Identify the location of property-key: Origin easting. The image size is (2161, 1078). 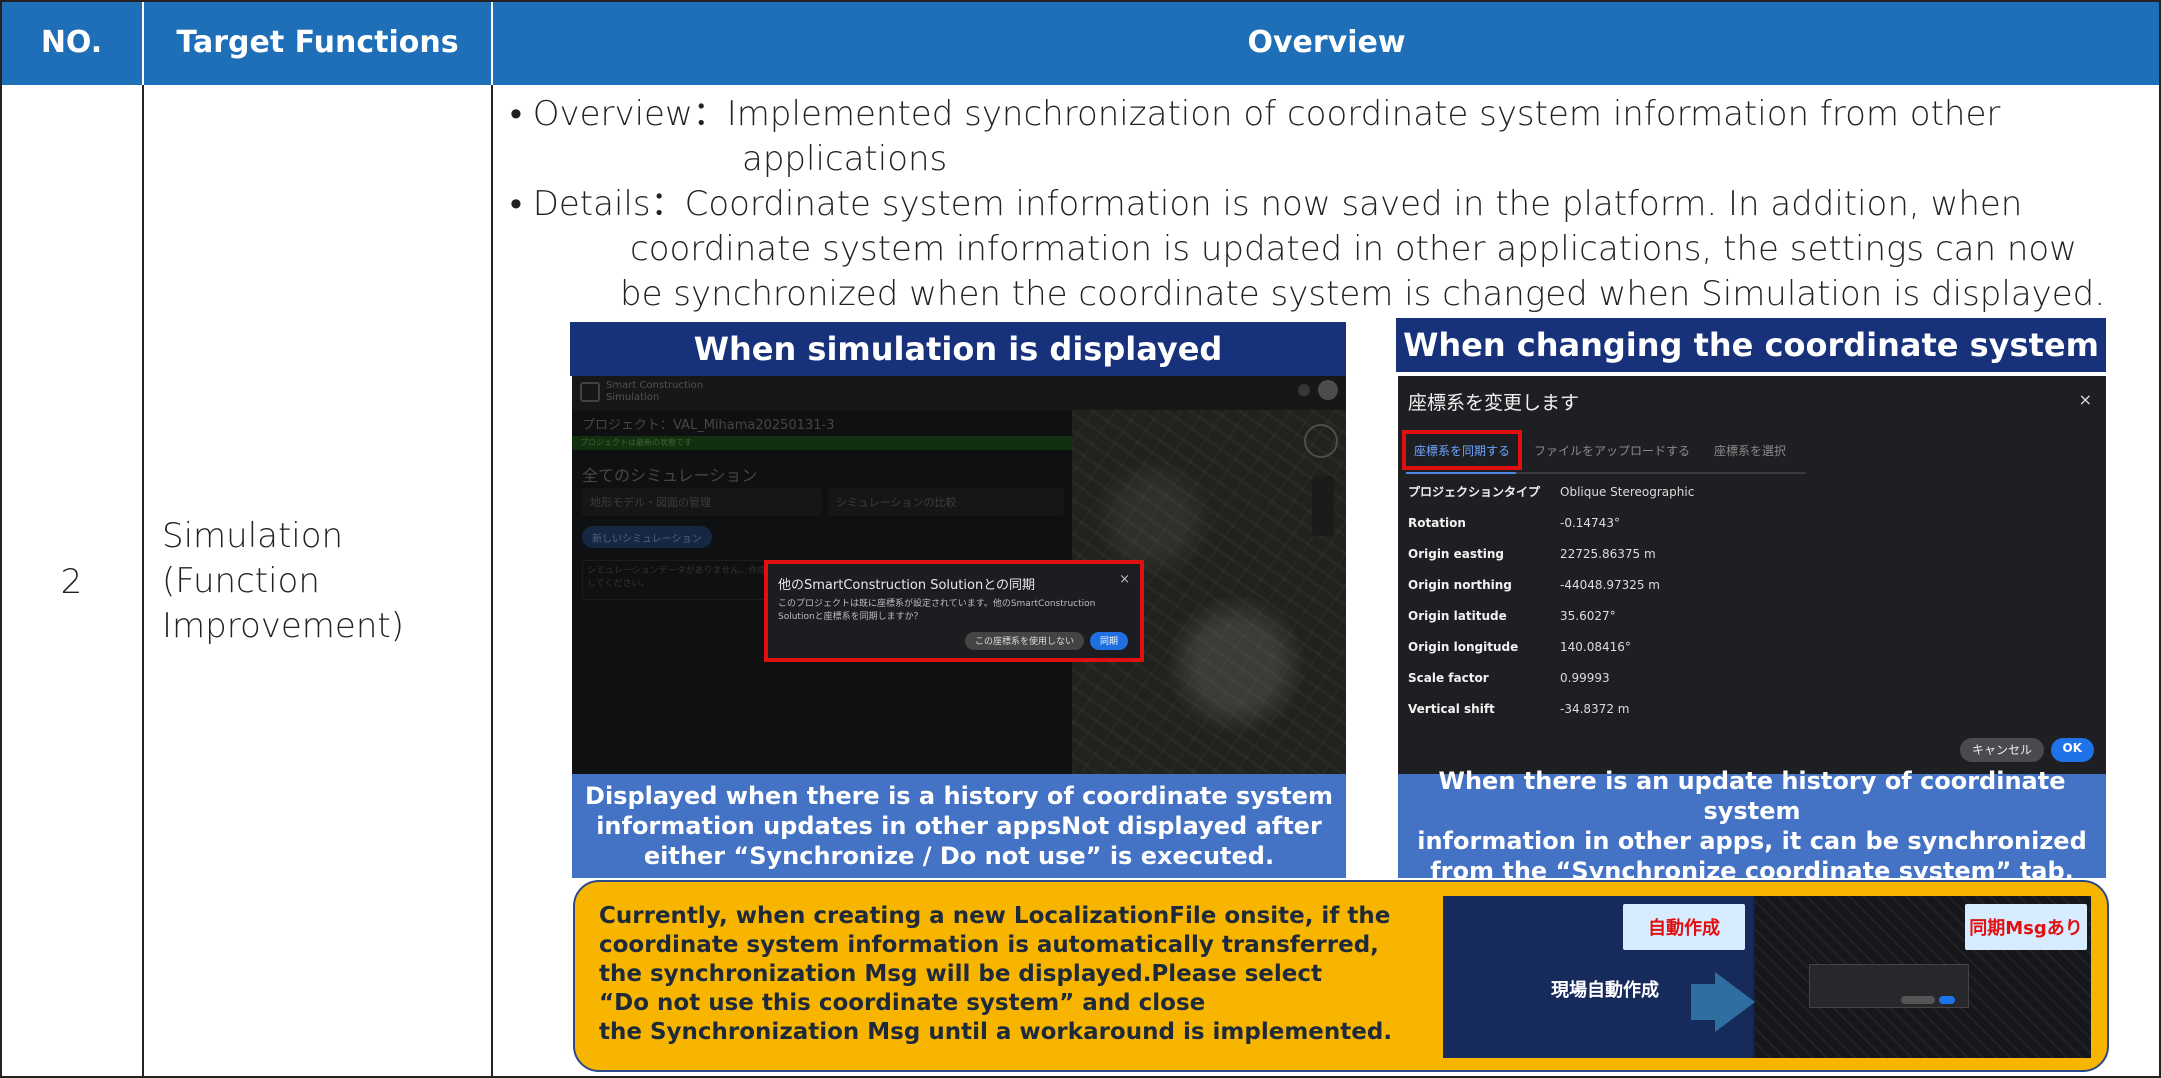
(1456, 553).